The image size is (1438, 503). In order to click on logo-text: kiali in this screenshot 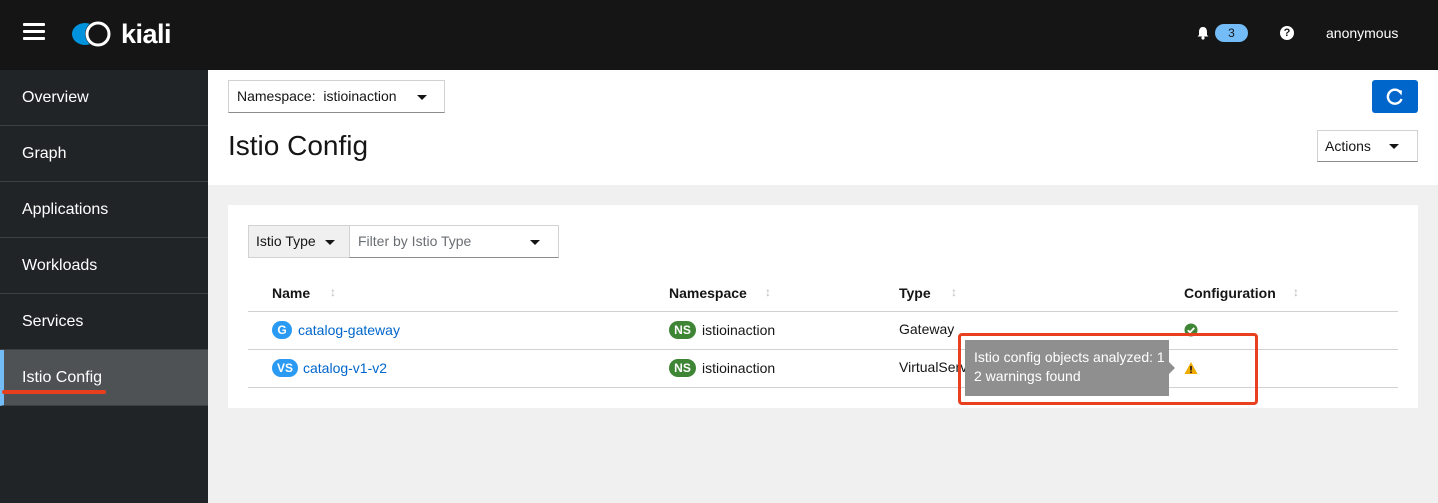, I will do `click(146, 33)`.